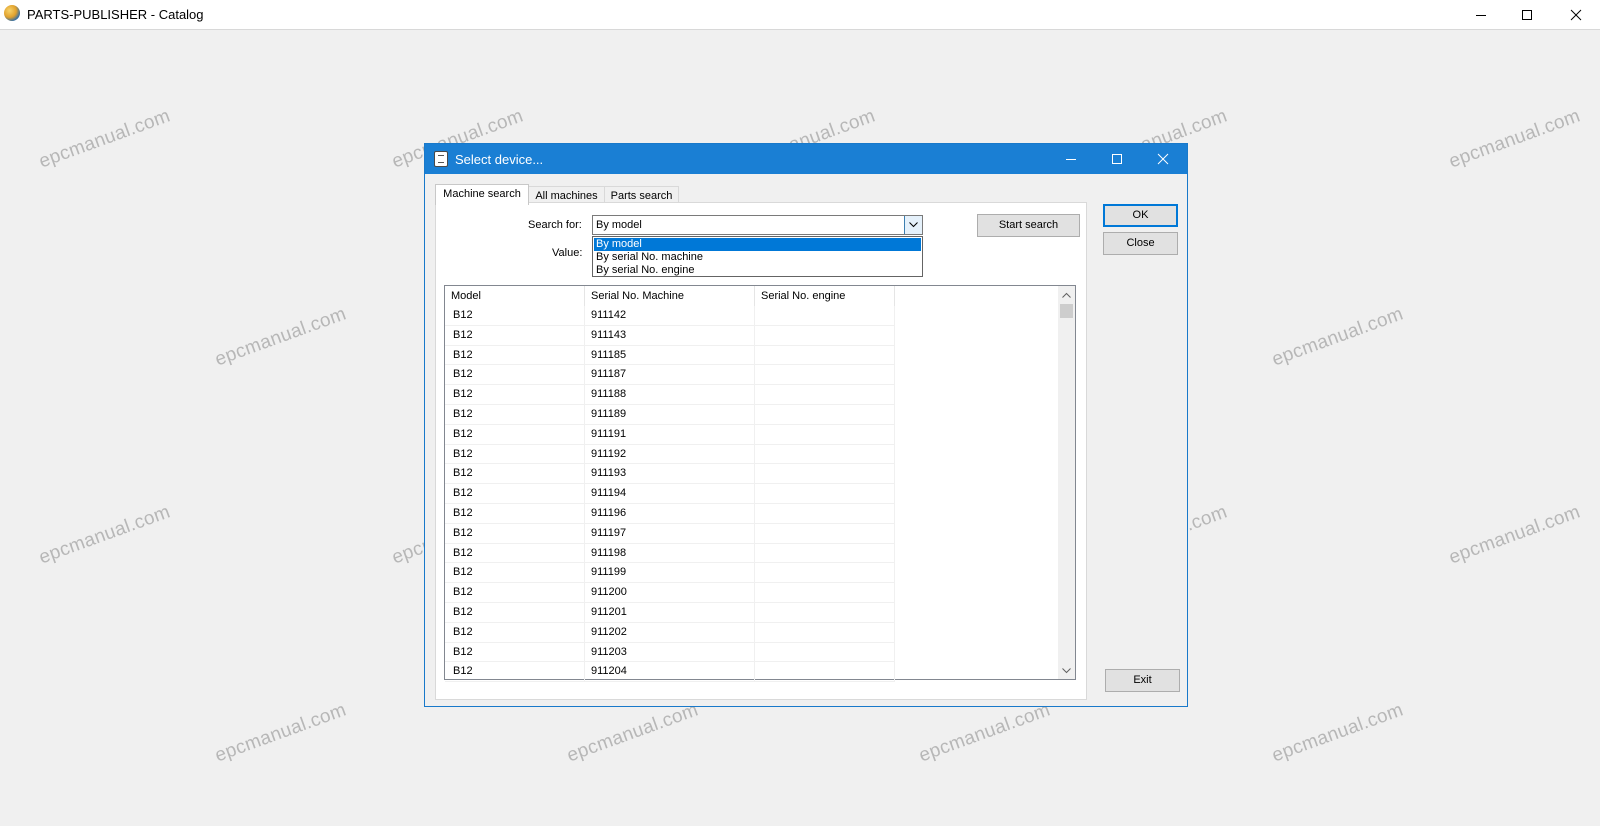  Describe the element at coordinates (670, 612) in the screenshot. I see `table-row: B12 911201` at that location.